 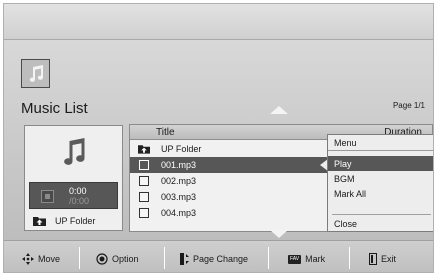 What do you see at coordinates (279, 110) in the screenshot?
I see `scroll-up-arrow` at bounding box center [279, 110].